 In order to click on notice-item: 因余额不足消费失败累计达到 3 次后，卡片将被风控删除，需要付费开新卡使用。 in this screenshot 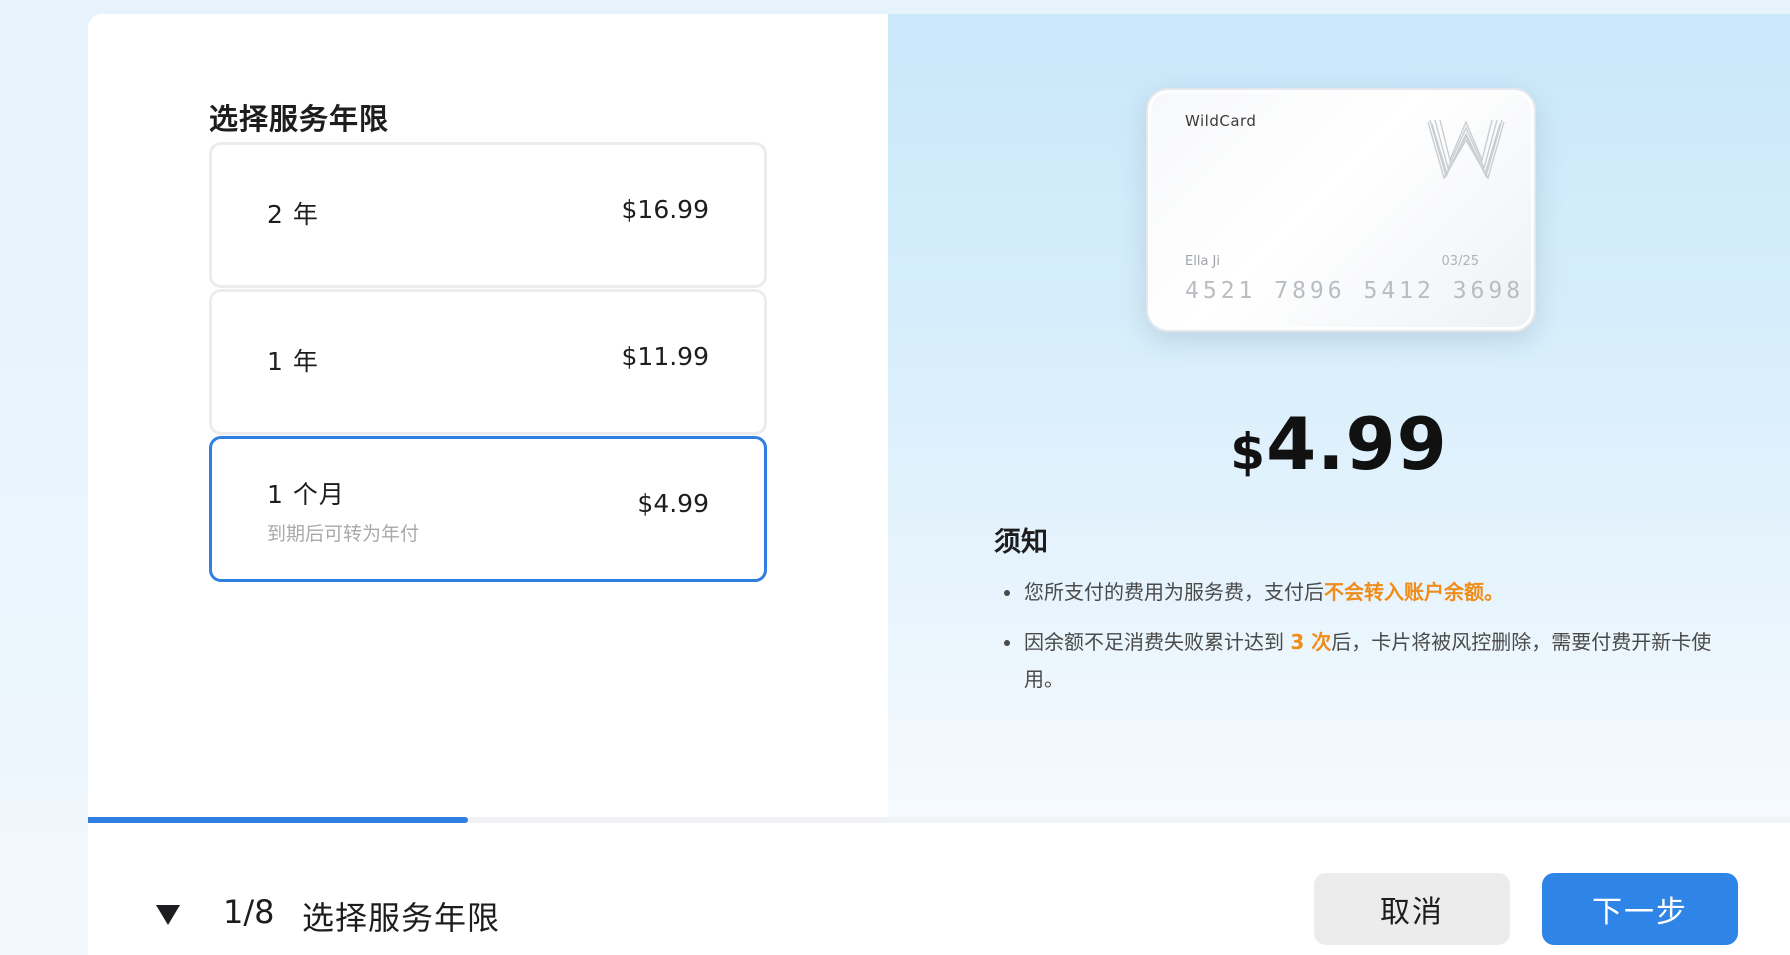, I will do `click(1354, 661)`.